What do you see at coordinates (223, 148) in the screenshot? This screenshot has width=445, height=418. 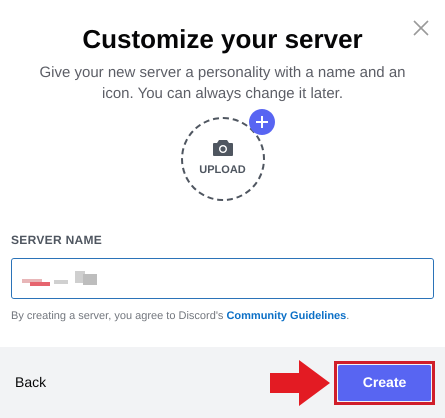 I see `camera-icon` at bounding box center [223, 148].